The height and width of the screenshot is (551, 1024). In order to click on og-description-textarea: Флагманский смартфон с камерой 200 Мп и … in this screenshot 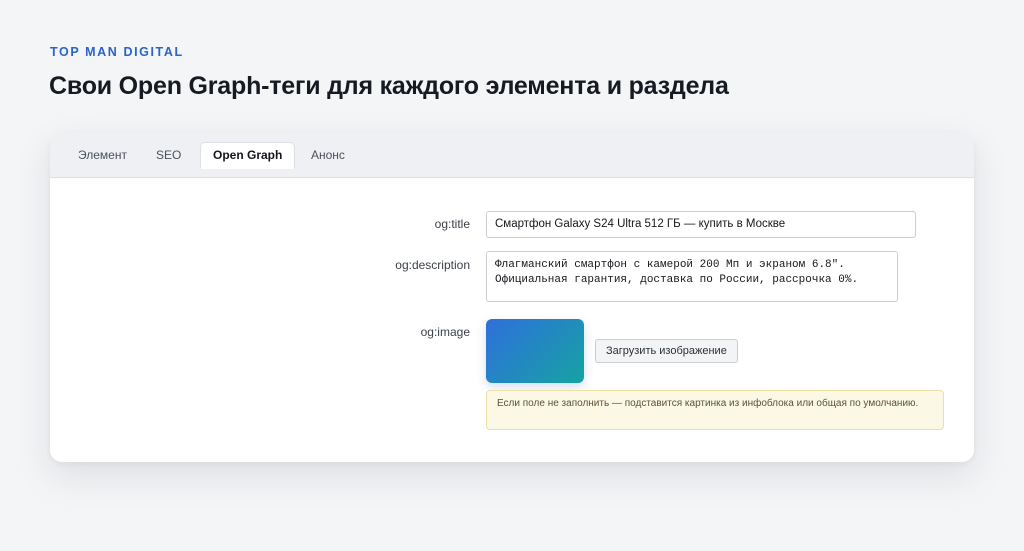, I will do `click(692, 276)`.